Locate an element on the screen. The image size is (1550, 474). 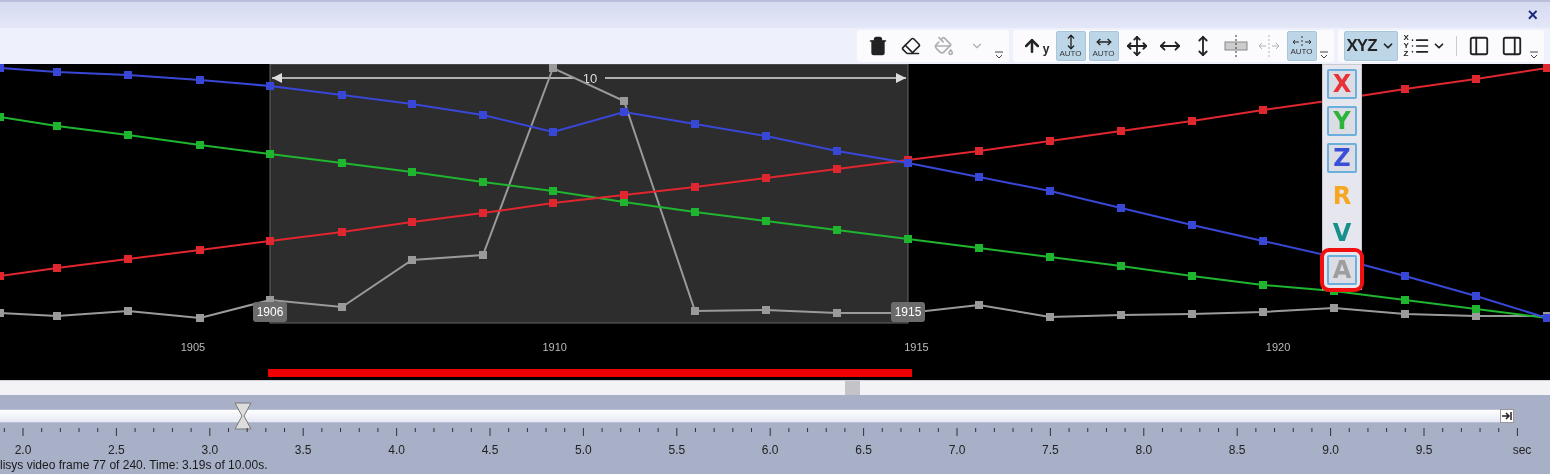
time-tick-label: 6.5 is located at coordinates (863, 449).